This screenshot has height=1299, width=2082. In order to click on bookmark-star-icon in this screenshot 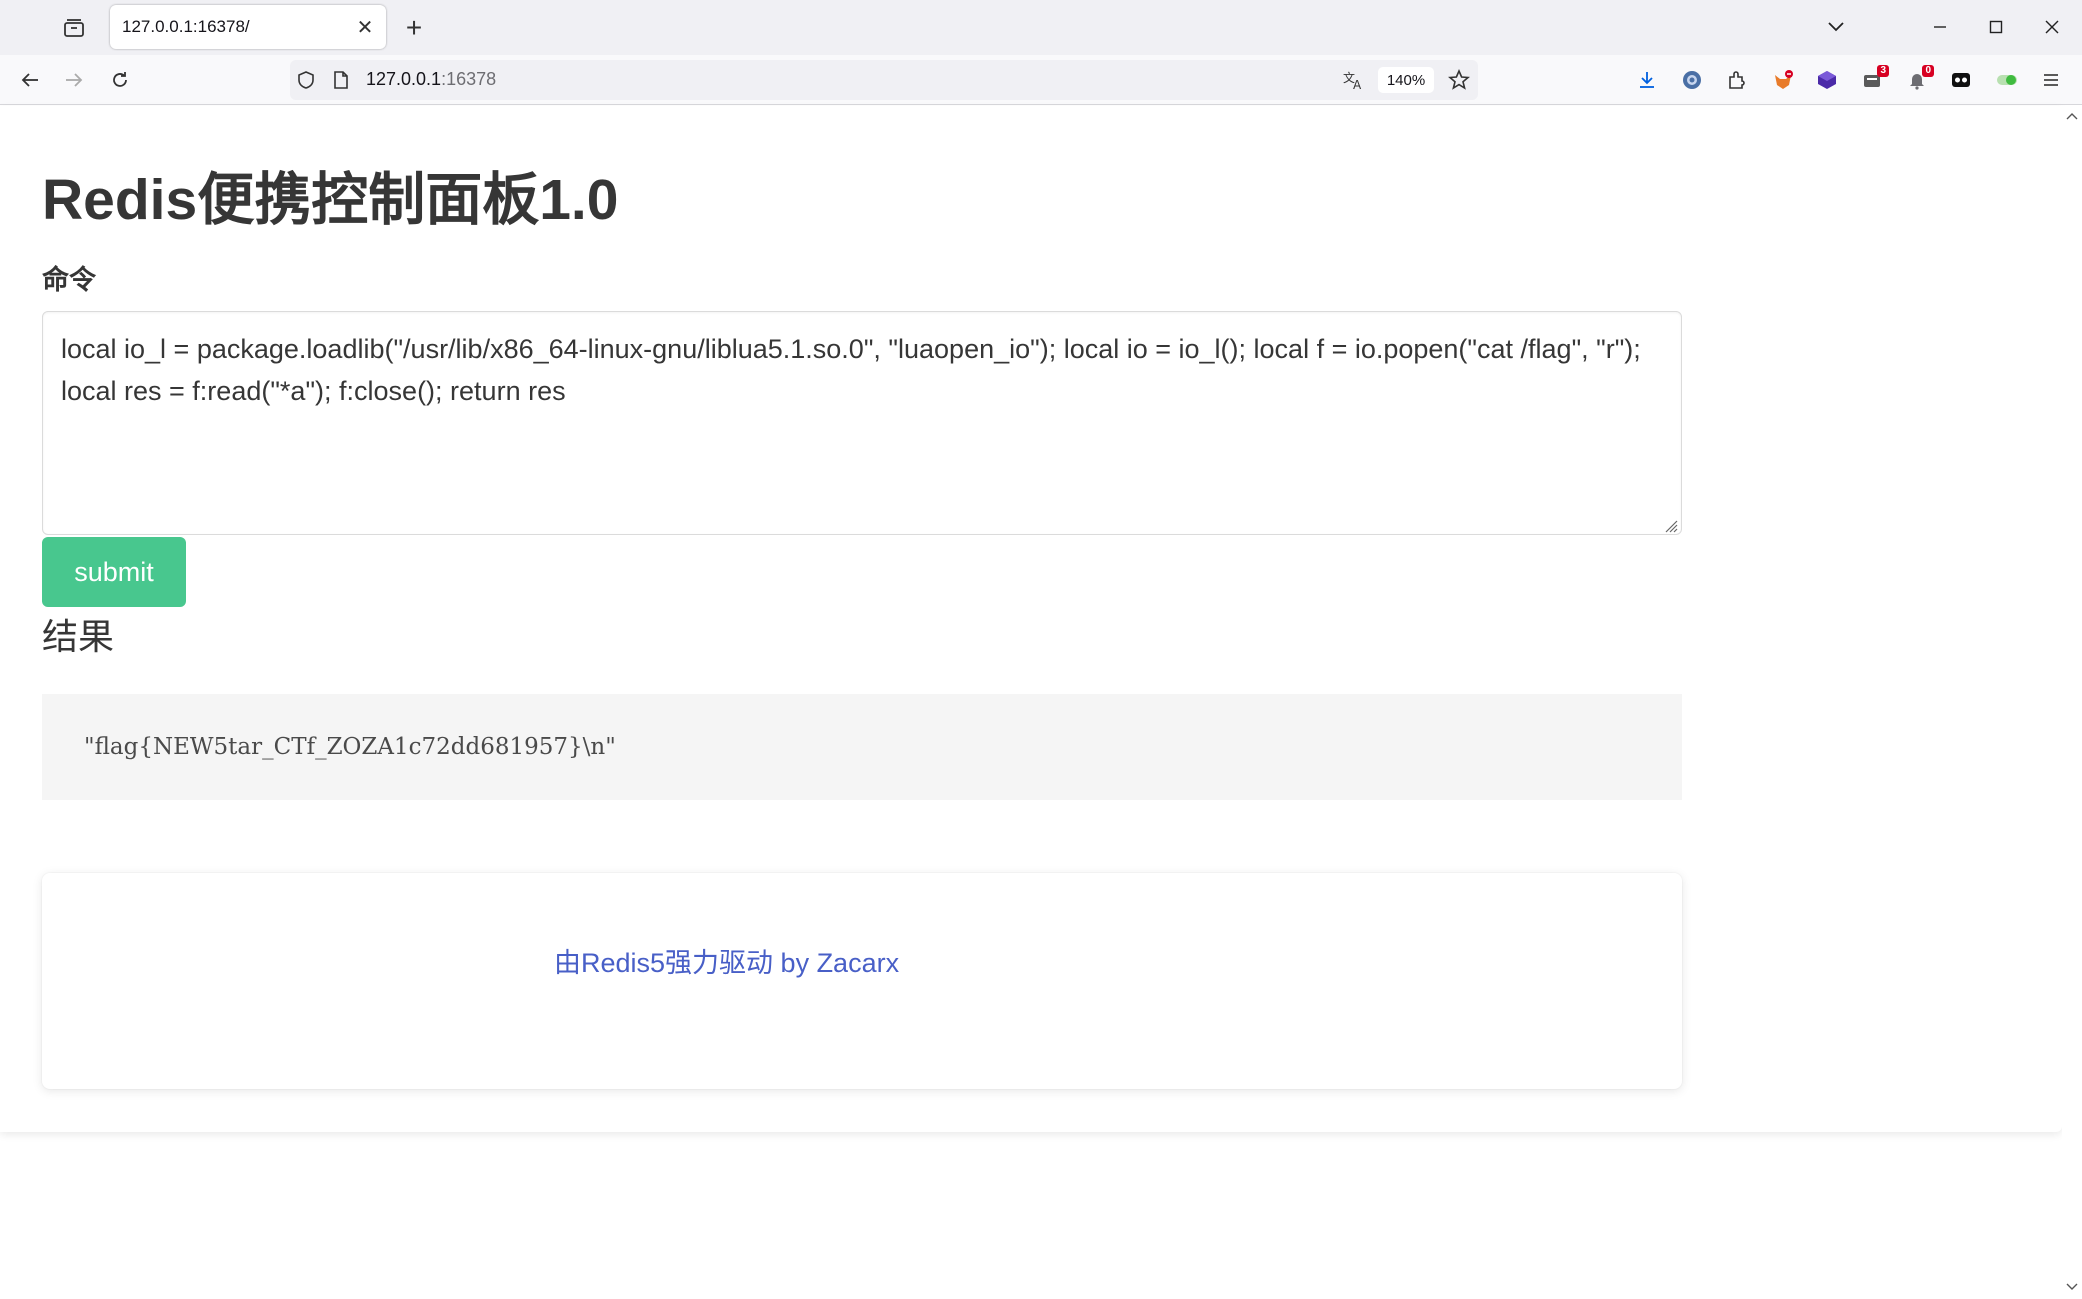, I will do `click(1459, 82)`.